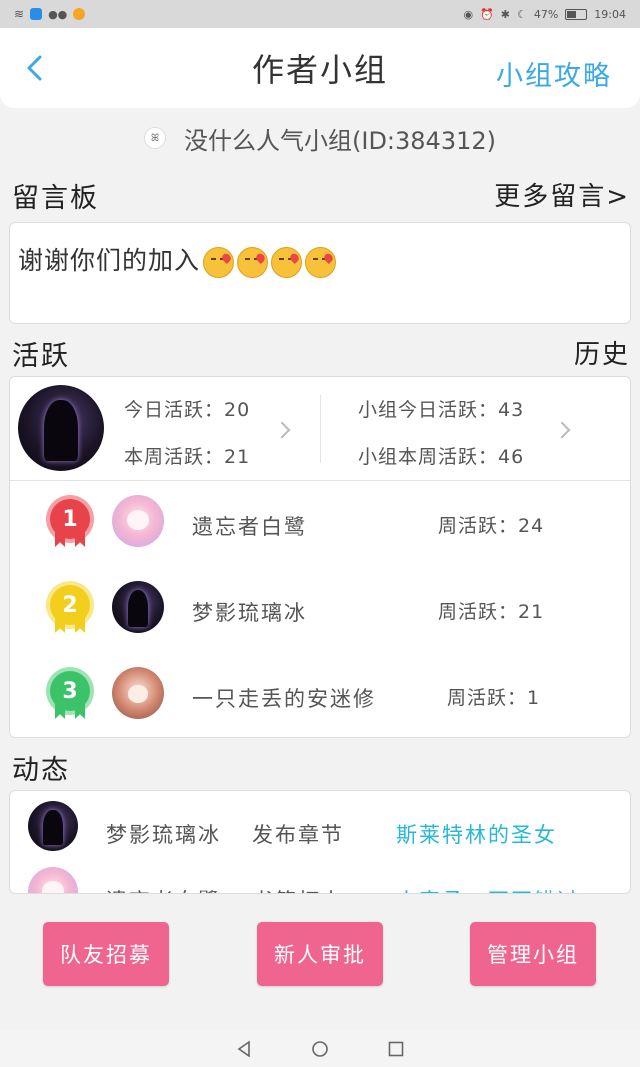  I want to click on system-nav-bar, so click(320, 1048).